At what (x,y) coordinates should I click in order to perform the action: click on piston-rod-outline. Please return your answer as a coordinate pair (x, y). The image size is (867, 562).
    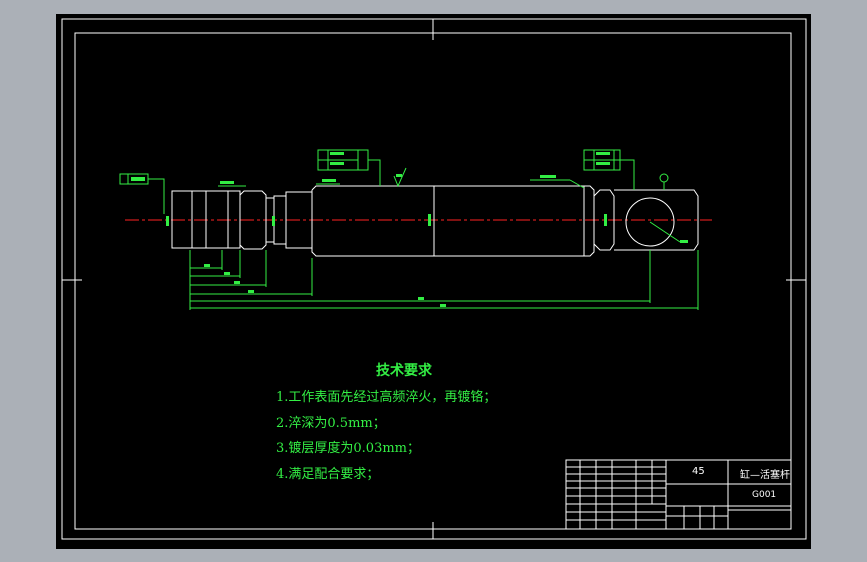
    Looking at the image, I should click on (435, 221).